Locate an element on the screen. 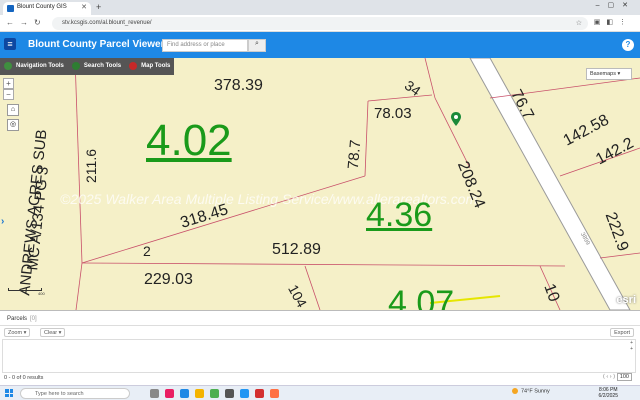 The image size is (640, 400). page-size-select: 100 is located at coordinates (624, 377).